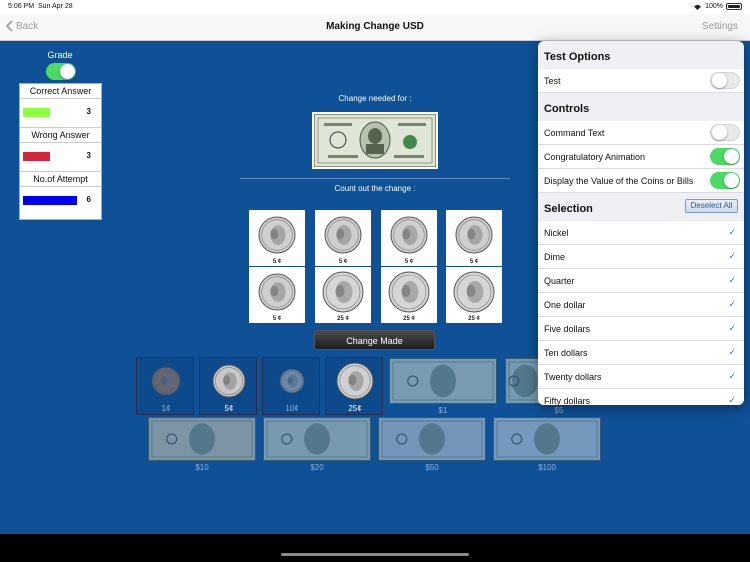 The image size is (750, 562). Describe the element at coordinates (60, 135) in the screenshot. I see `wrong-answer-label: Wrong Answer` at that location.